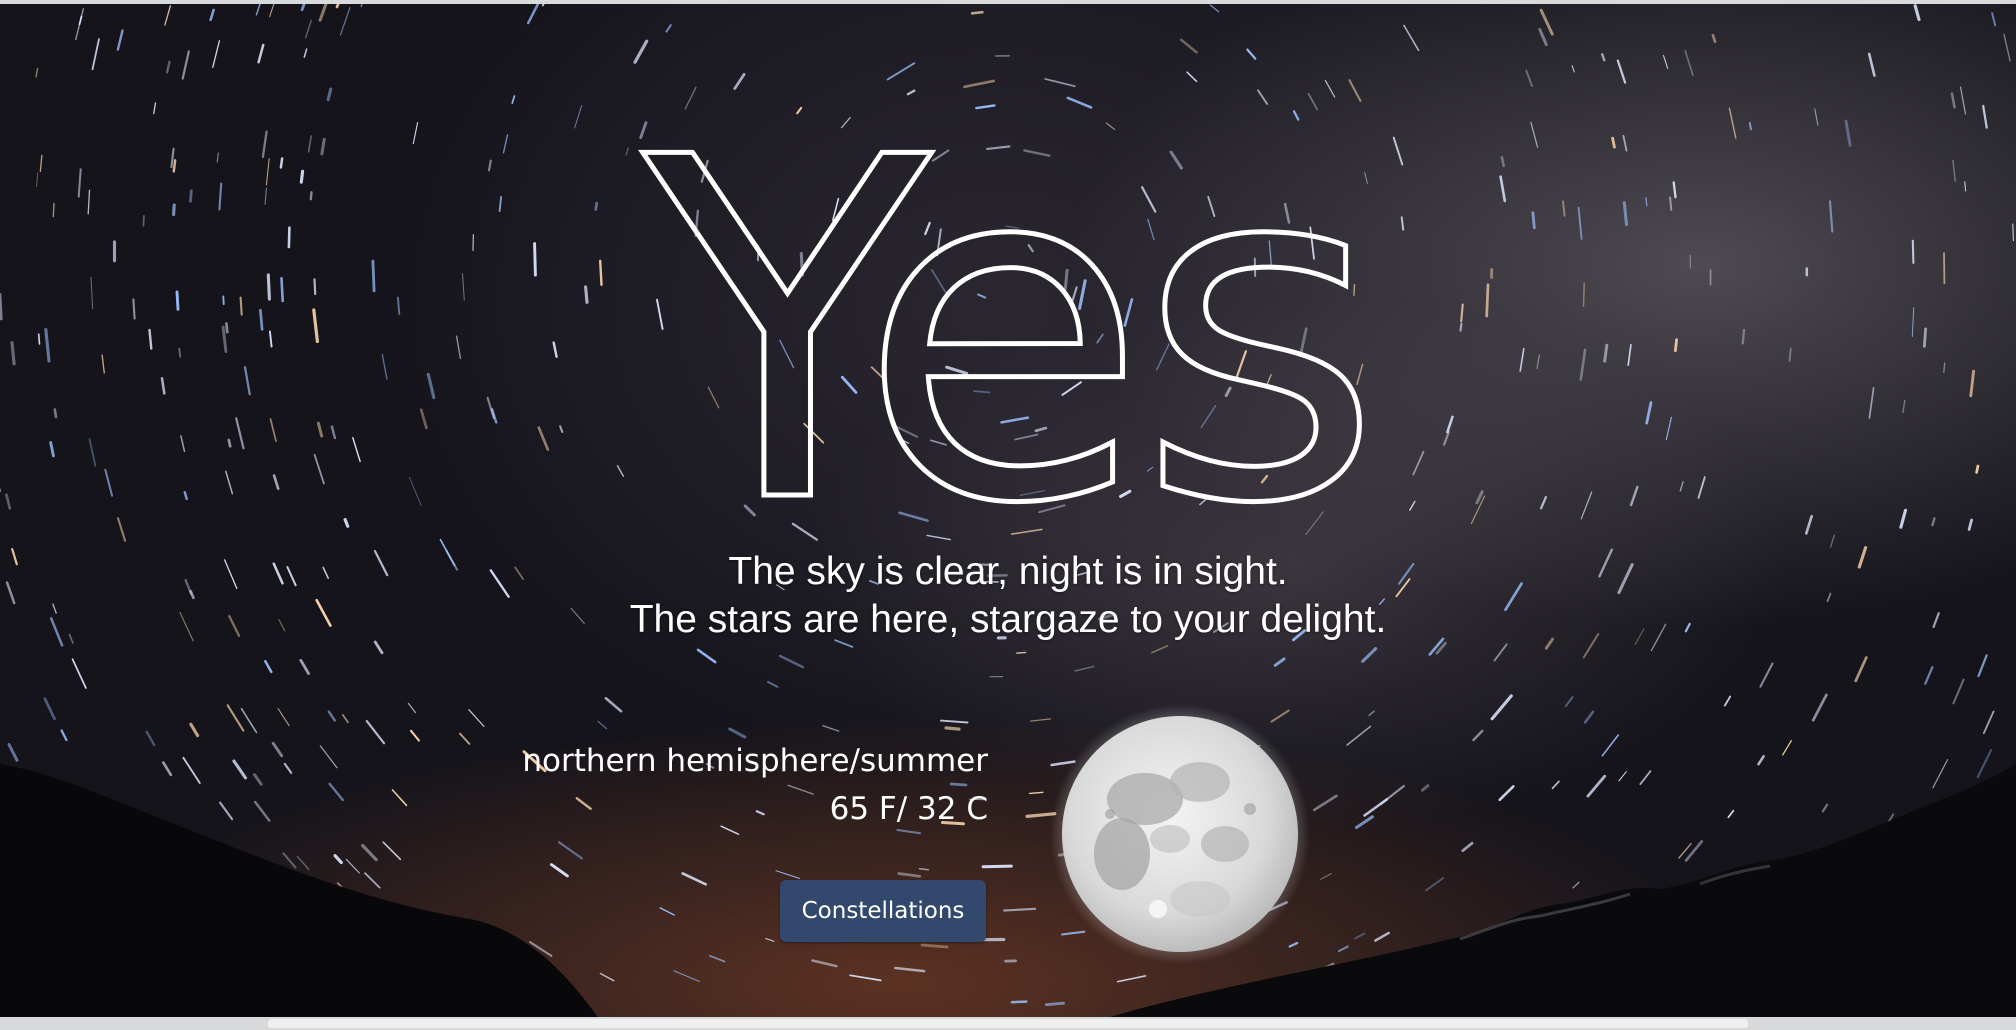  I want to click on tagline-line-1: The sky is clear, night is in sight., so click(1008, 571).